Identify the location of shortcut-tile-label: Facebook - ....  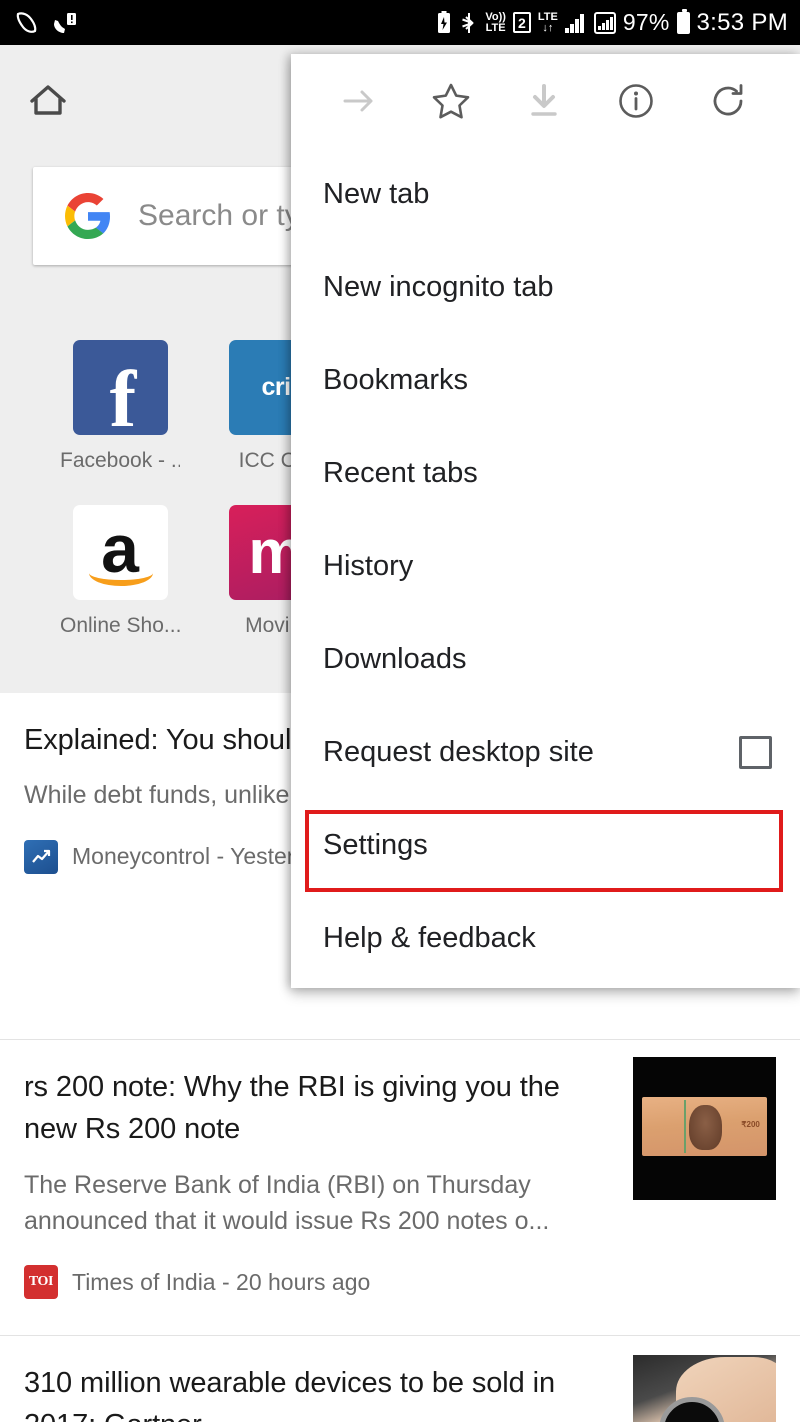
(120, 460).